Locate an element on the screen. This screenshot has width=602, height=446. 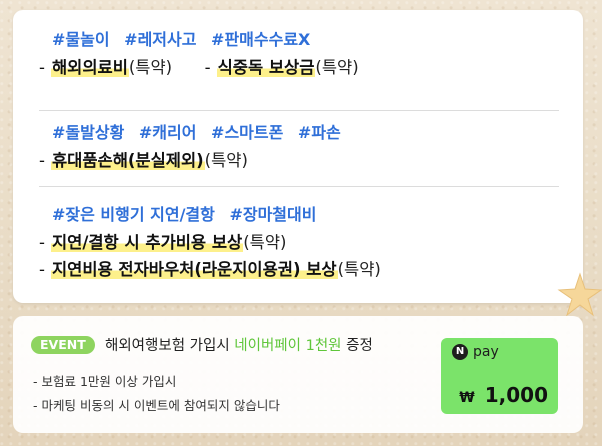
coverage-name: 지연/결항 시 추가비용 보상 is located at coordinates (147, 242).